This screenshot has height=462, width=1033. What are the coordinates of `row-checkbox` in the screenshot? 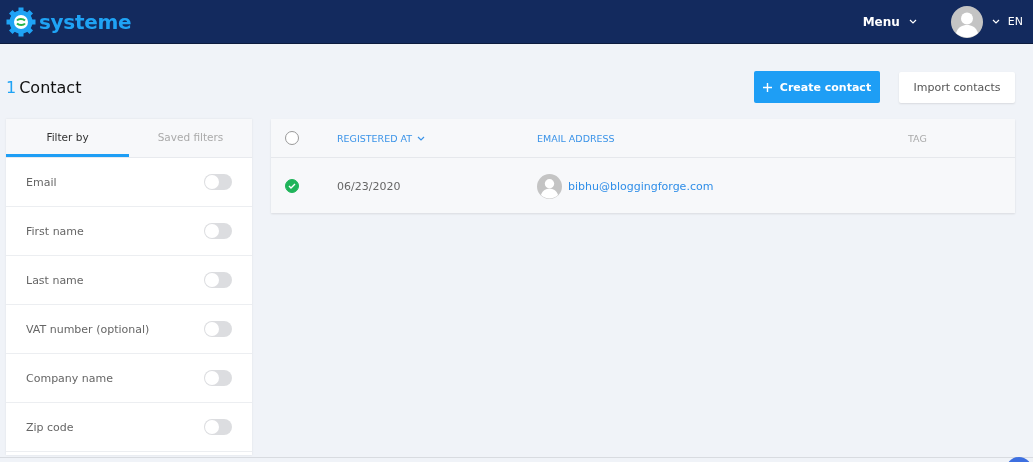 It's located at (292, 186).